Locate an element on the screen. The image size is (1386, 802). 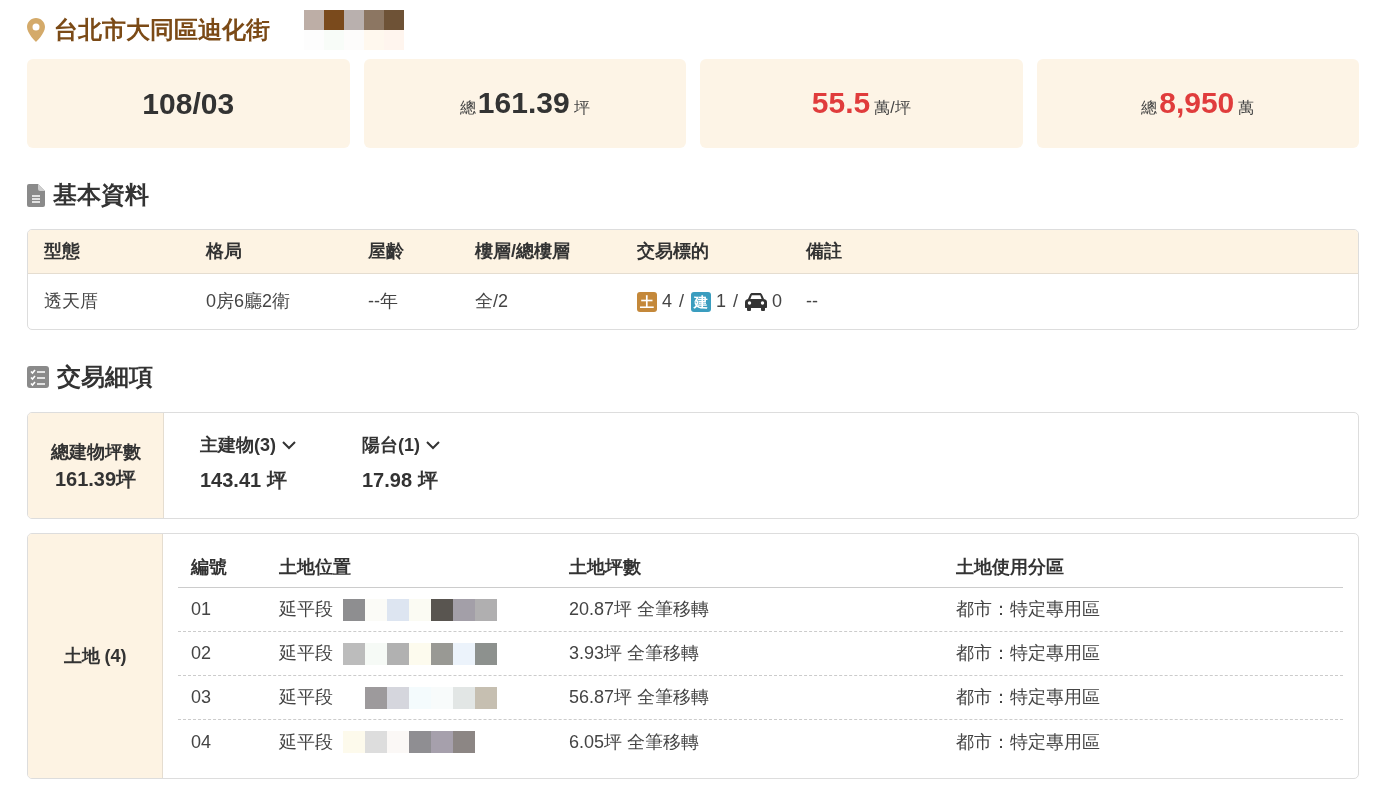
stat-value: 161.39 is located at coordinates (523, 102).